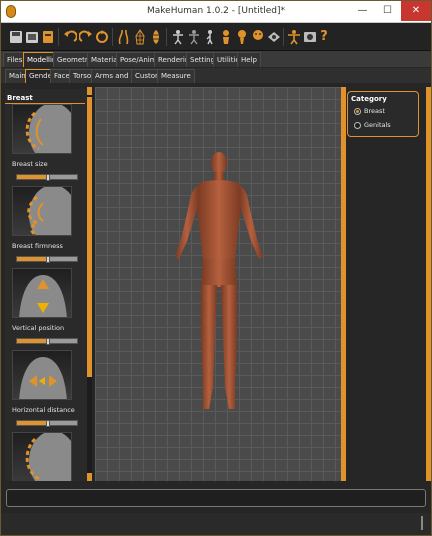 The image size is (432, 536). I want to click on category-title: Category, so click(369, 99).